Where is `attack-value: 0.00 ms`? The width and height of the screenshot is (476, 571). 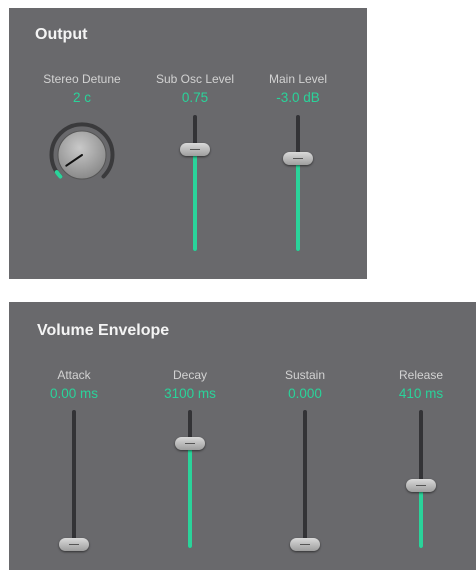 attack-value: 0.00 ms is located at coordinates (74, 393).